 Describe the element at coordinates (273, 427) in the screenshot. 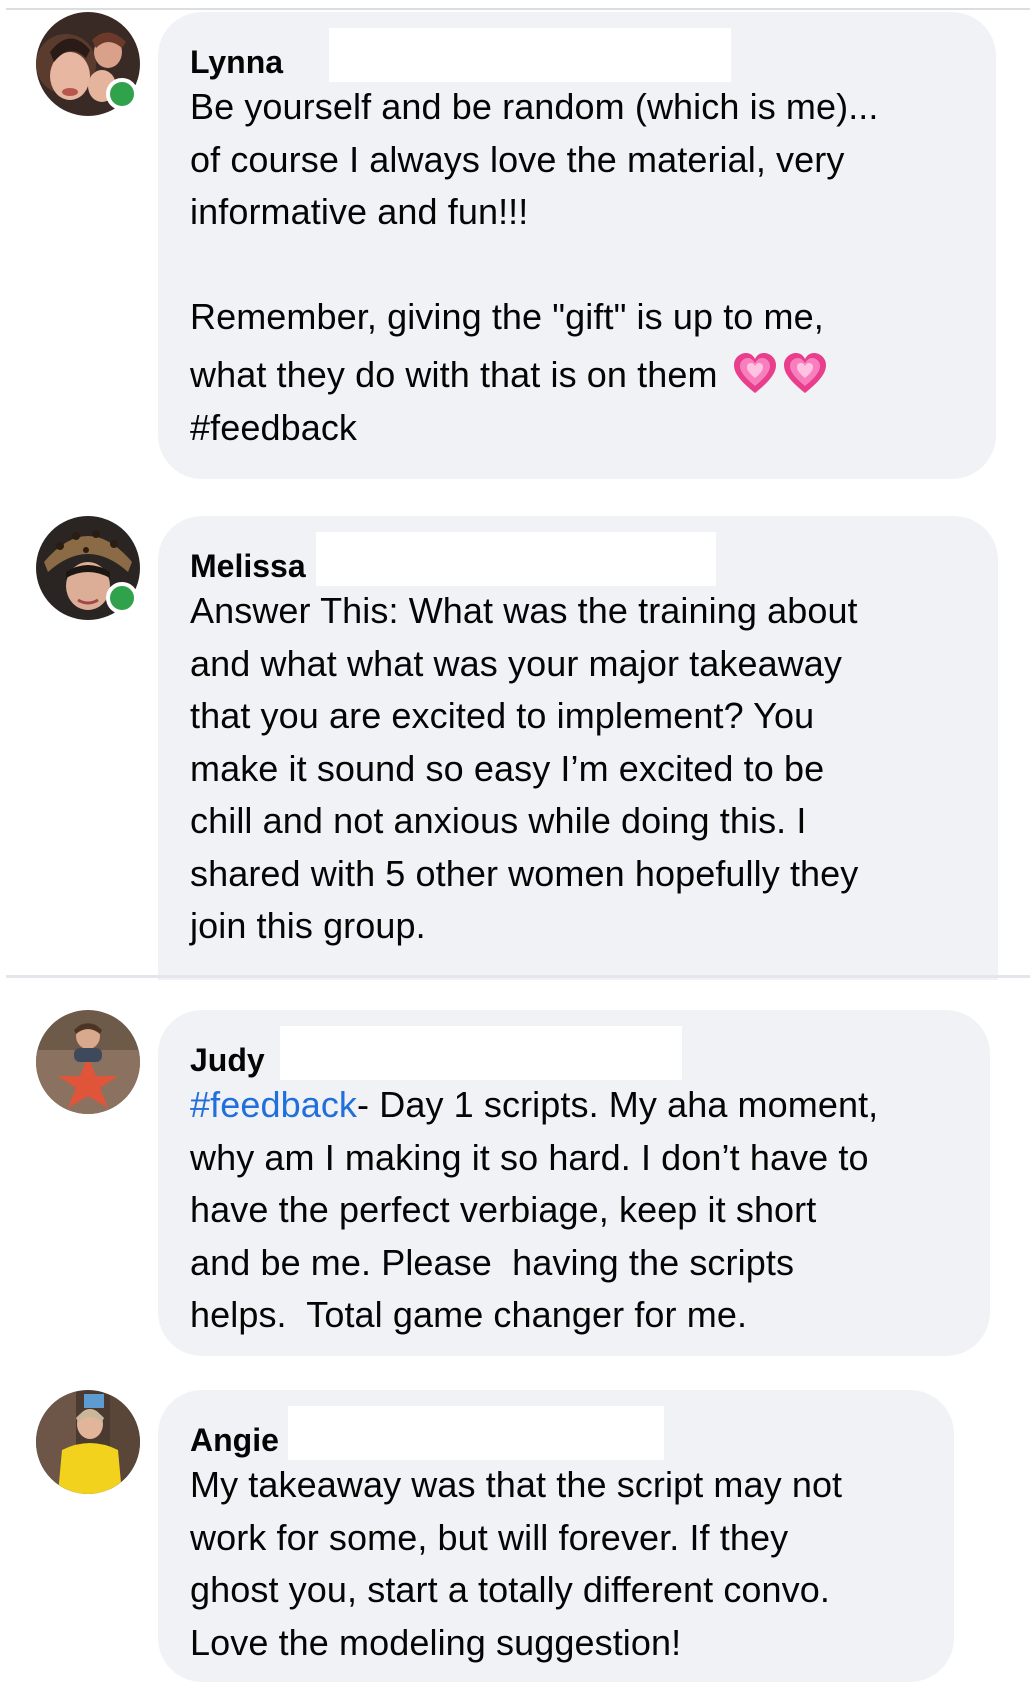

I see `hashtag: #feedback` at that location.